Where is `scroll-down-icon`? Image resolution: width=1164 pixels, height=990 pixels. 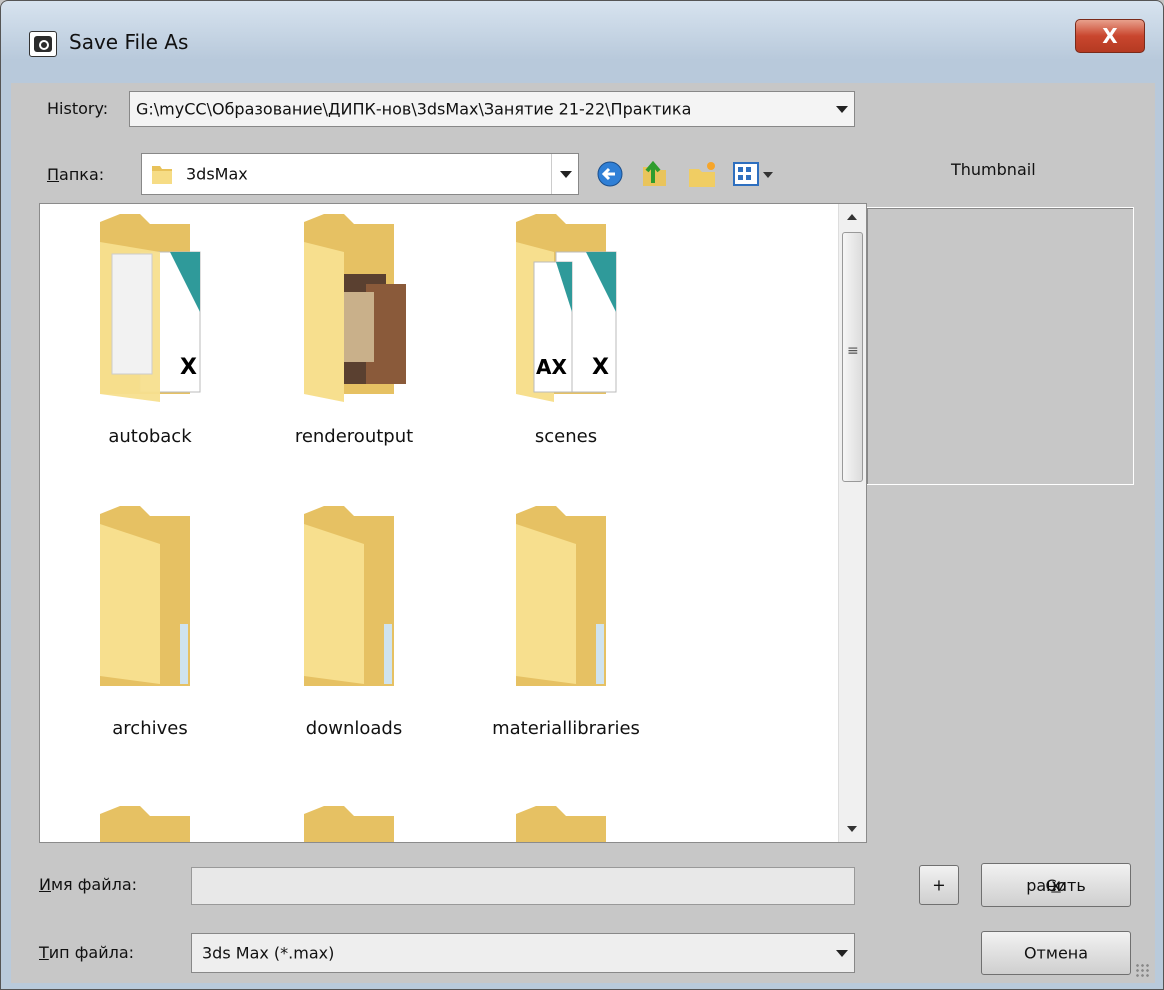
scroll-down-icon is located at coordinates (852, 830).